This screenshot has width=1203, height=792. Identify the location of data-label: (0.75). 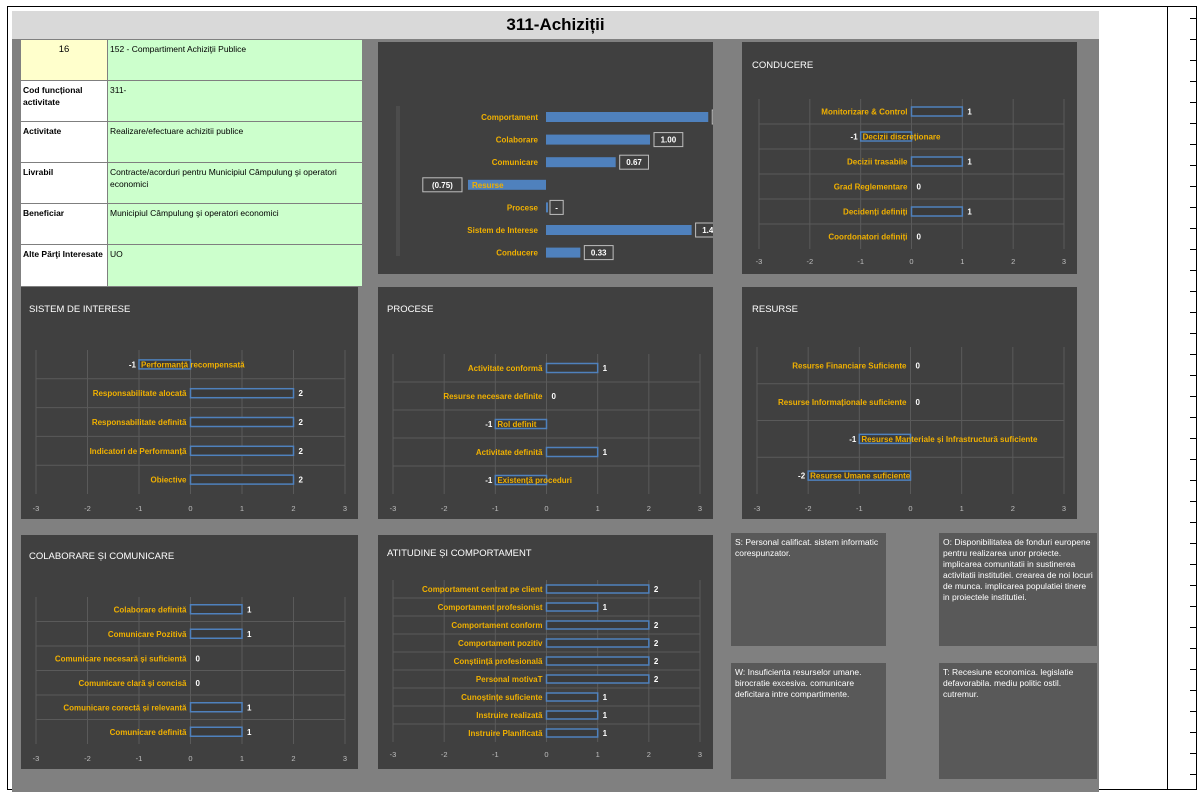
(442, 185).